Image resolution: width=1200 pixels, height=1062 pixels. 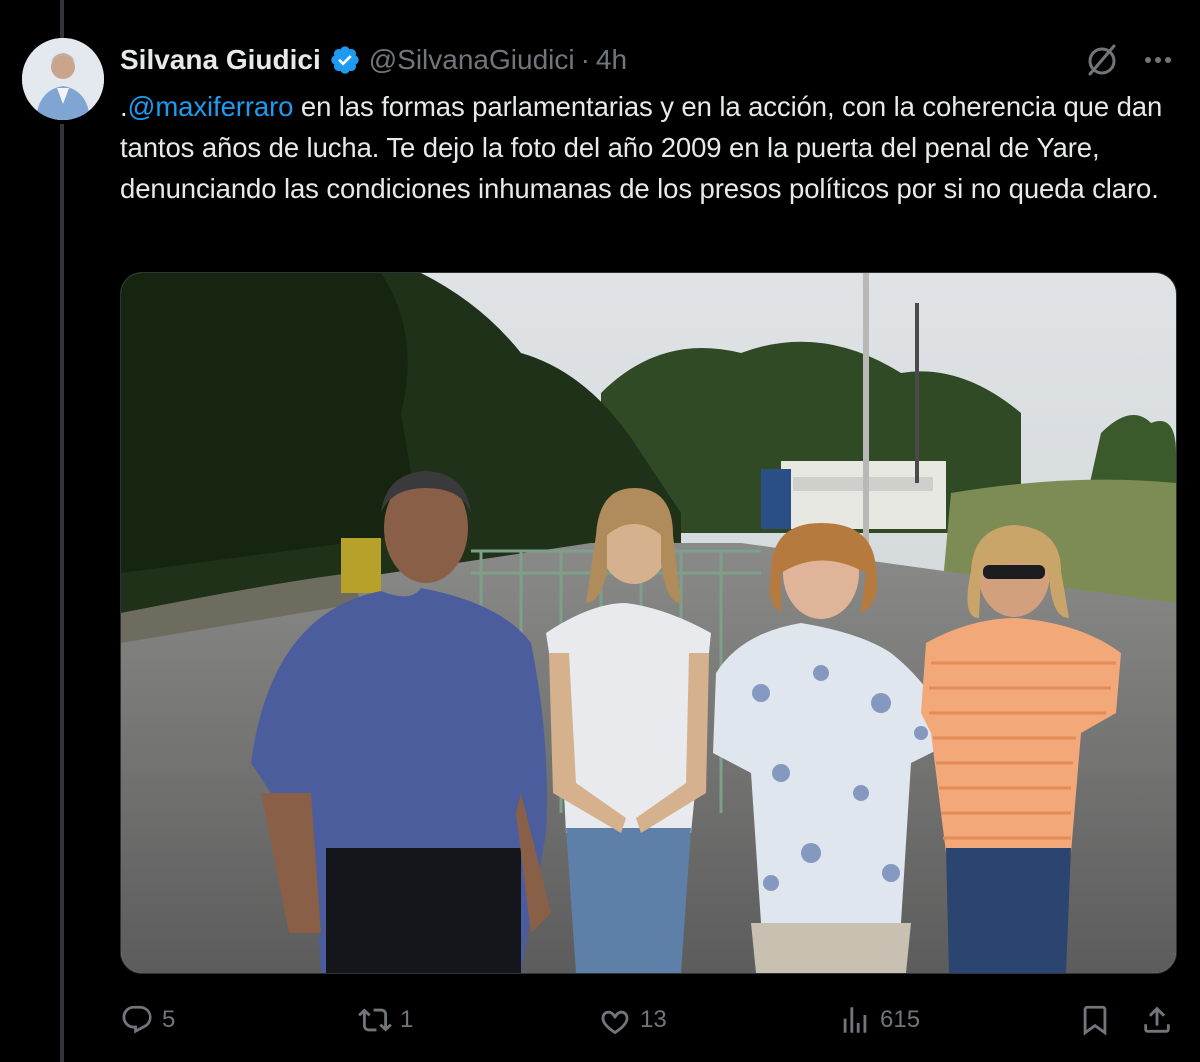 I want to click on action-bar: 5 1 13 615, so click(x=600, y=1020).